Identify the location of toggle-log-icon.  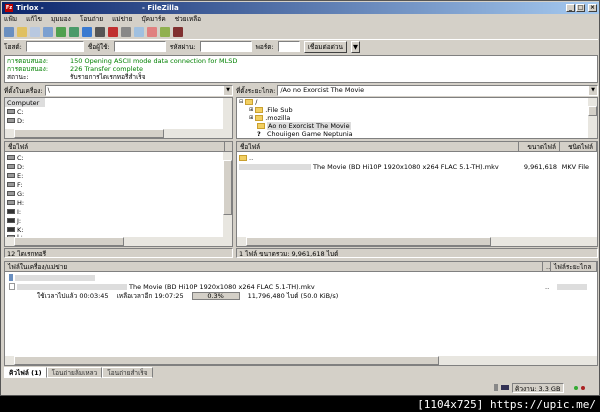
(22, 31).